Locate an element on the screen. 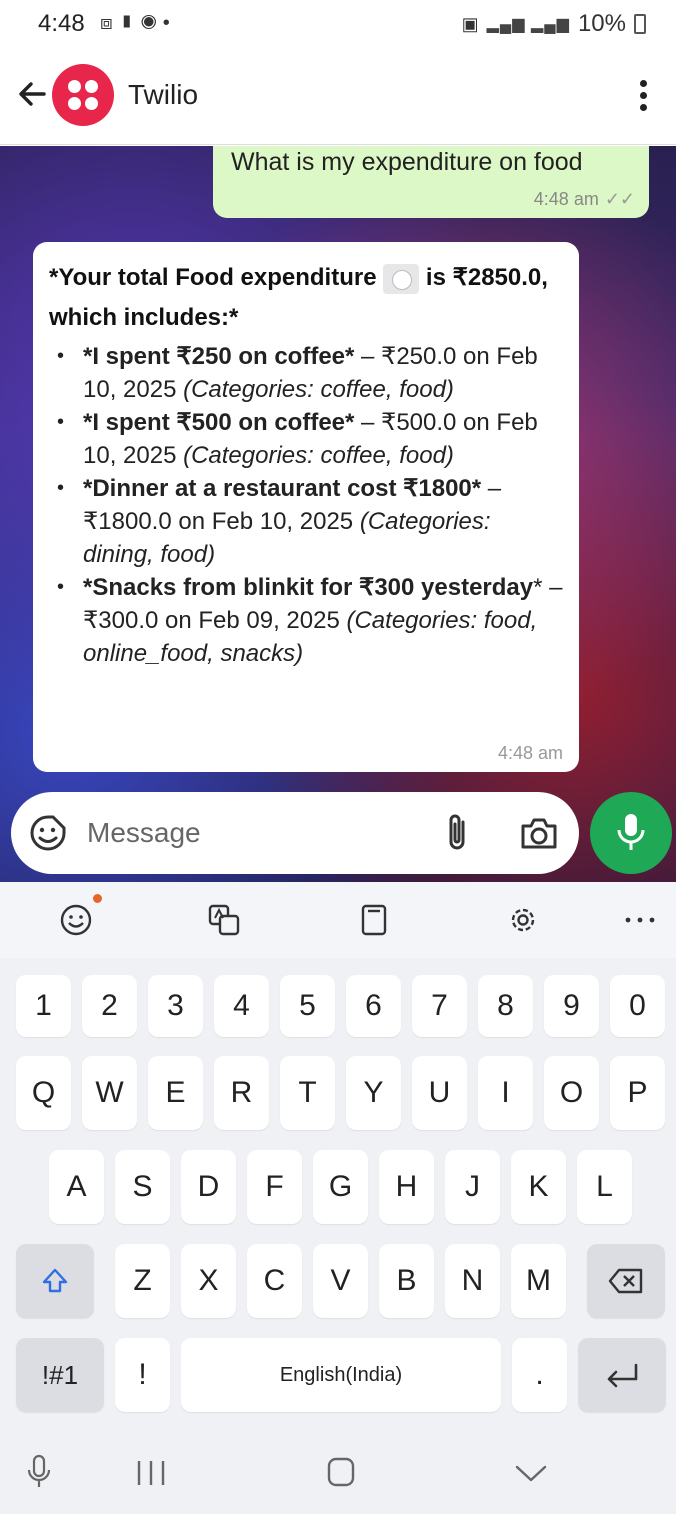 The width and height of the screenshot is (676, 1514). key-f: F is located at coordinates (274, 1187).